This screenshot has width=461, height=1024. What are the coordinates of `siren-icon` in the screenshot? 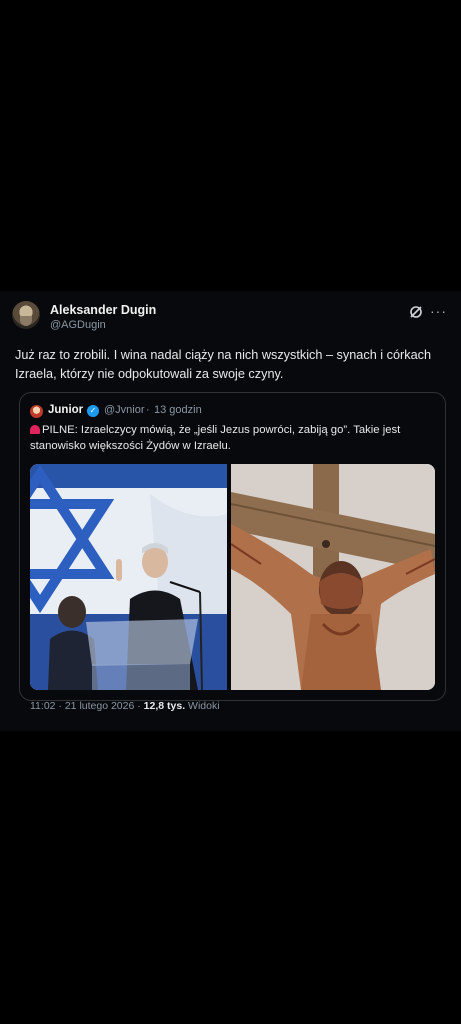 It's located at (35, 429).